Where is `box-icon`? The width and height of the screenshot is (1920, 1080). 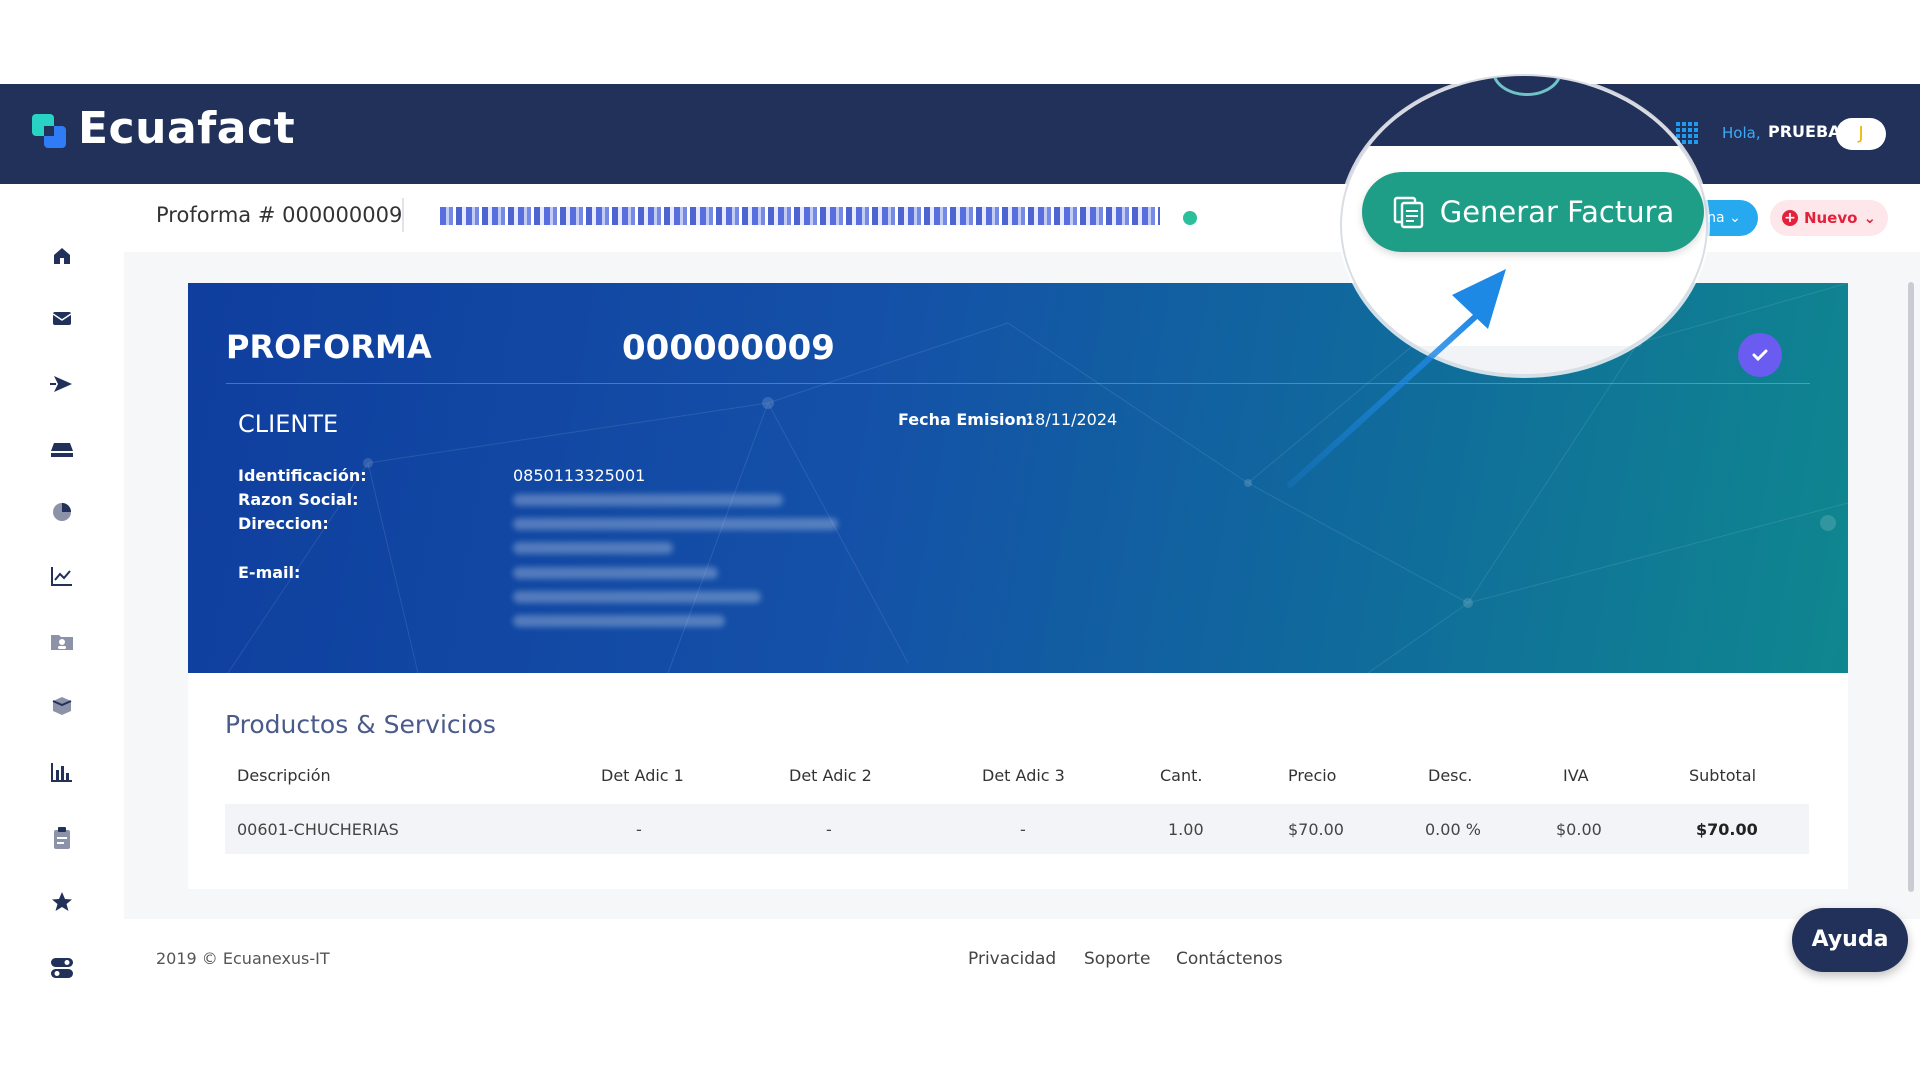
box-icon is located at coordinates (62, 706).